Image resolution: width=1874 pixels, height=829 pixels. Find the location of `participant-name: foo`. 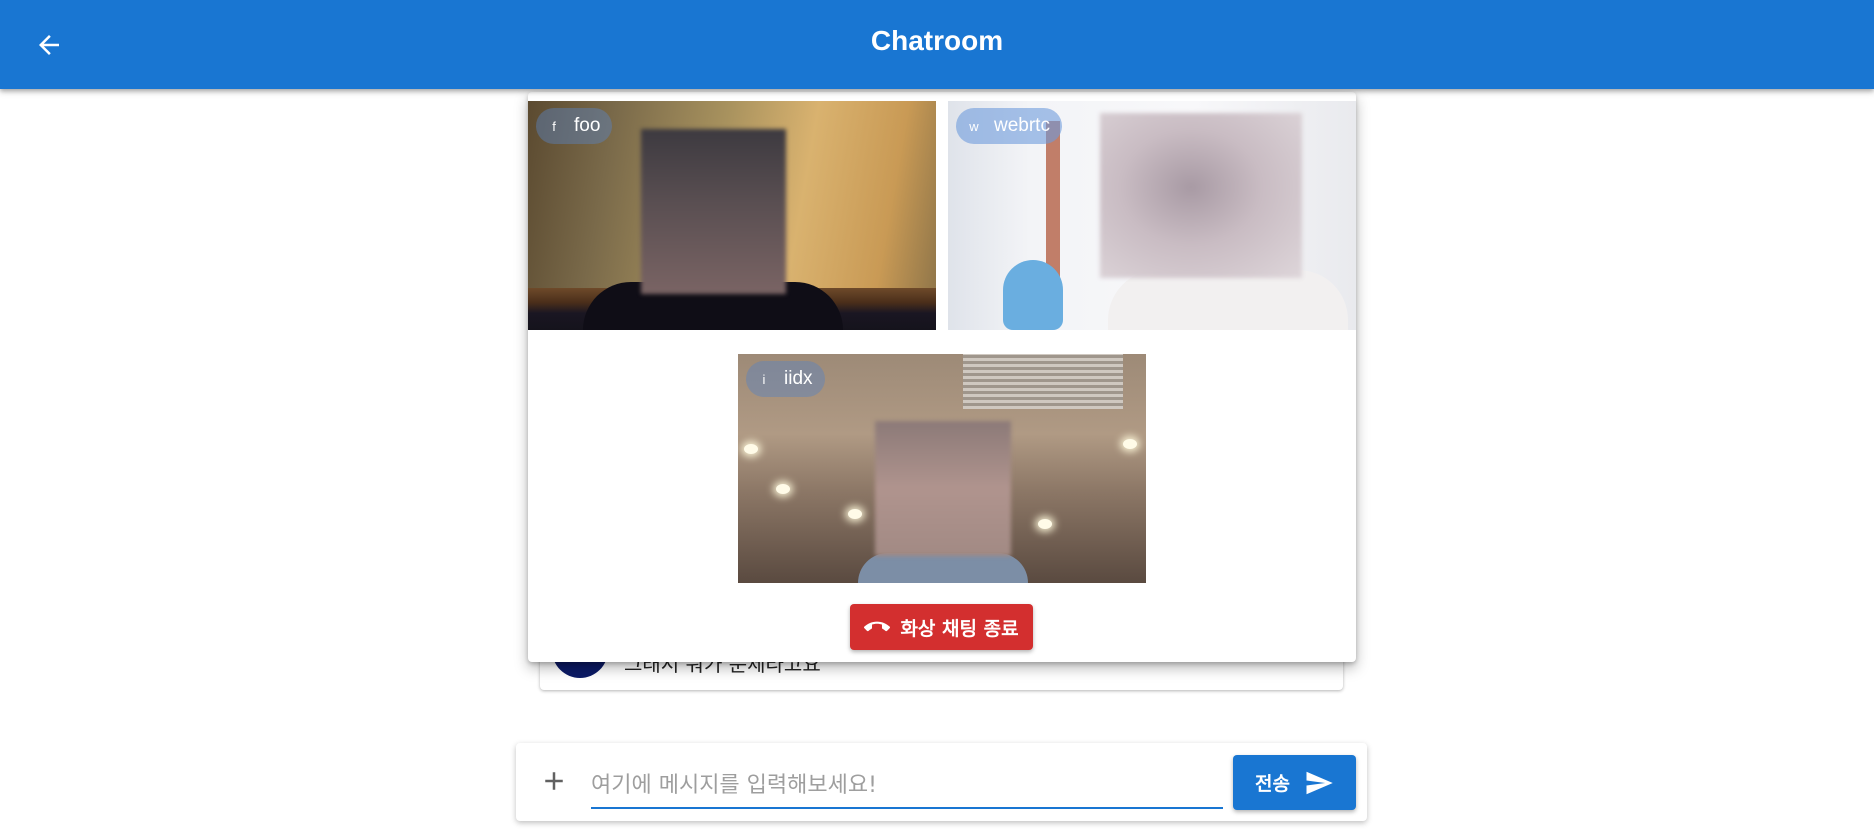

participant-name: foo is located at coordinates (587, 125).